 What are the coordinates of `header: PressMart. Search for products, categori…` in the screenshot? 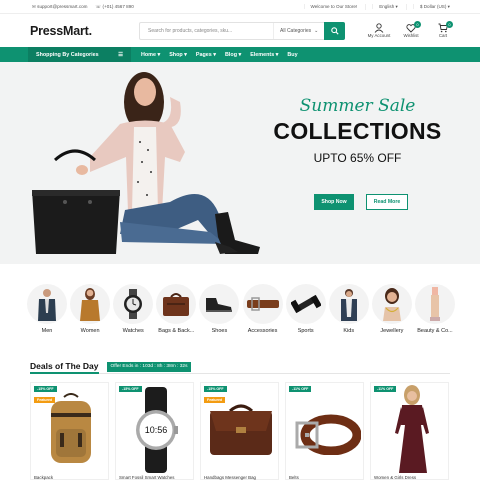 It's located at (240, 30).